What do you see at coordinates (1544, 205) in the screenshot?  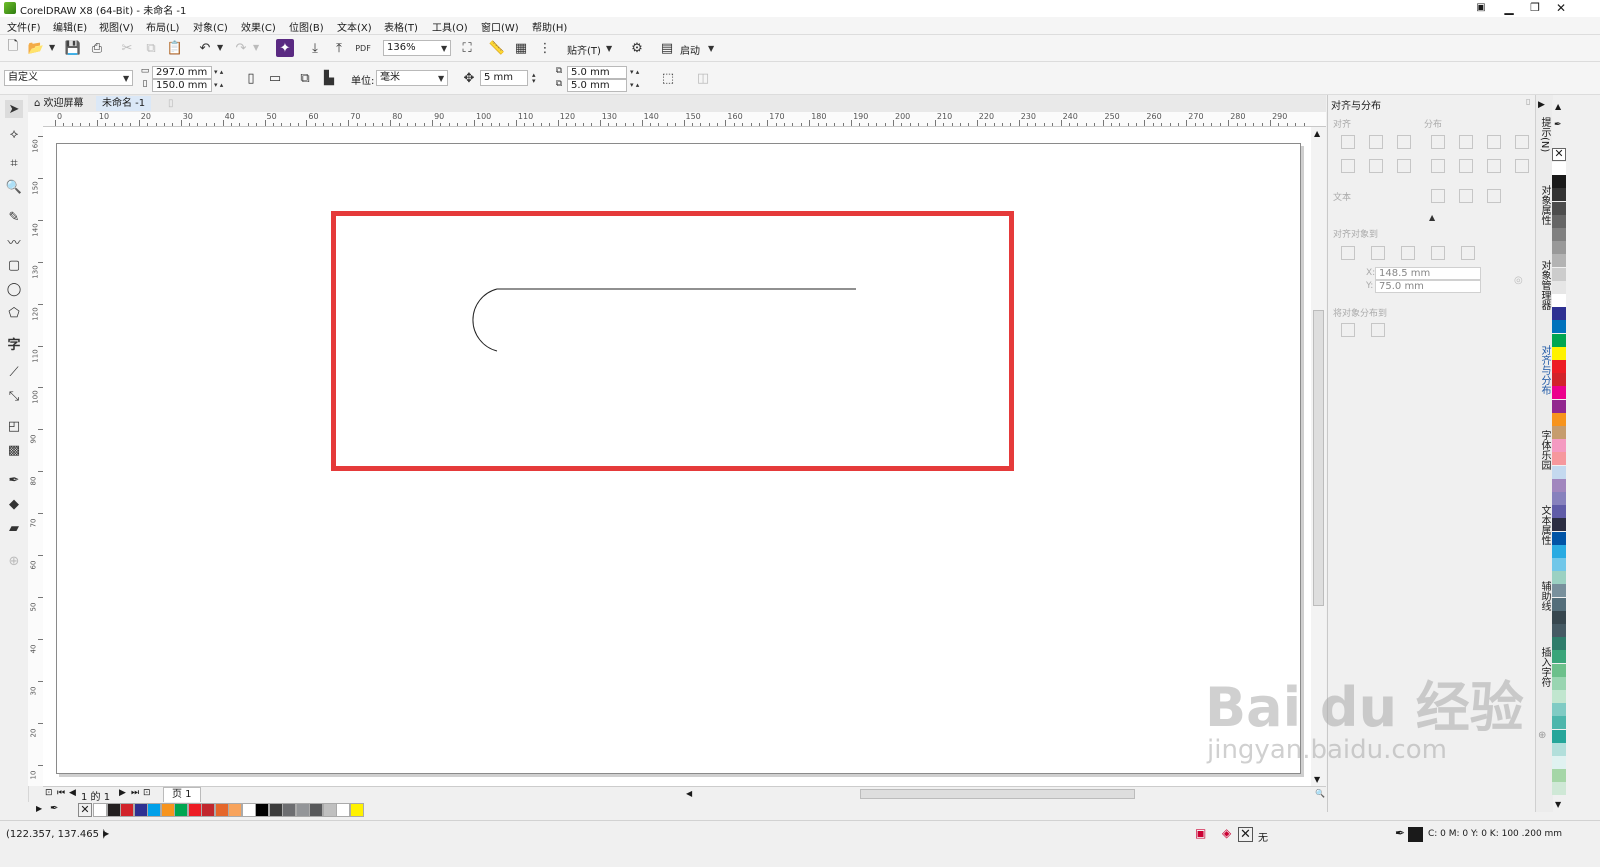 I see `tab-object-properties: 对象属性` at bounding box center [1544, 205].